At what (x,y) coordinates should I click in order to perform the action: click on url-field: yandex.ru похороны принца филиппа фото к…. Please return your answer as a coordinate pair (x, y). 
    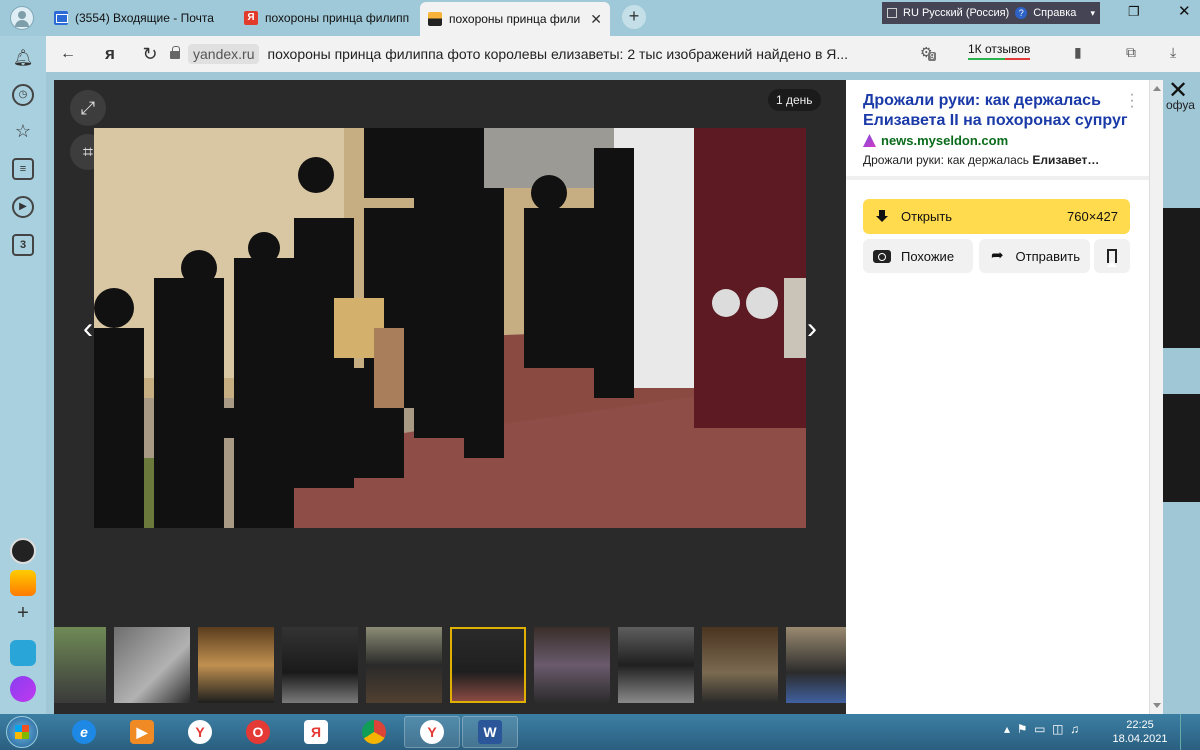
    Looking at the image, I should click on (550, 54).